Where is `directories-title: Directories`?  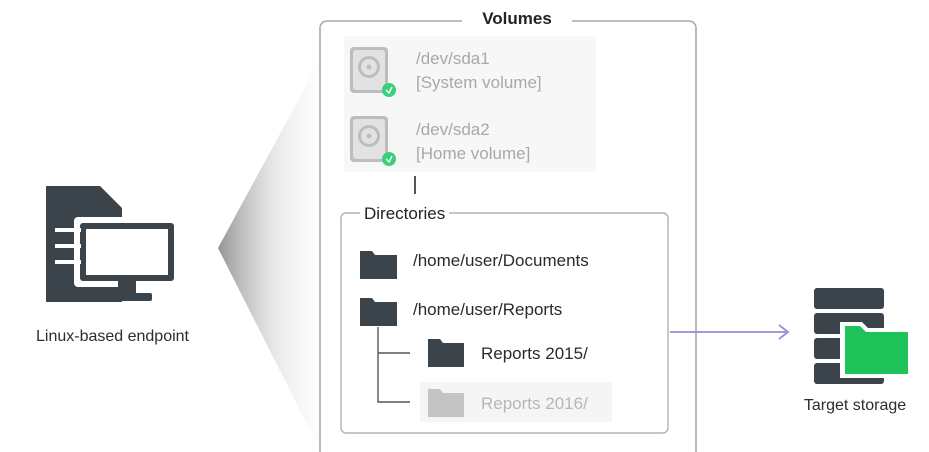
directories-title: Directories is located at coordinates (405, 214).